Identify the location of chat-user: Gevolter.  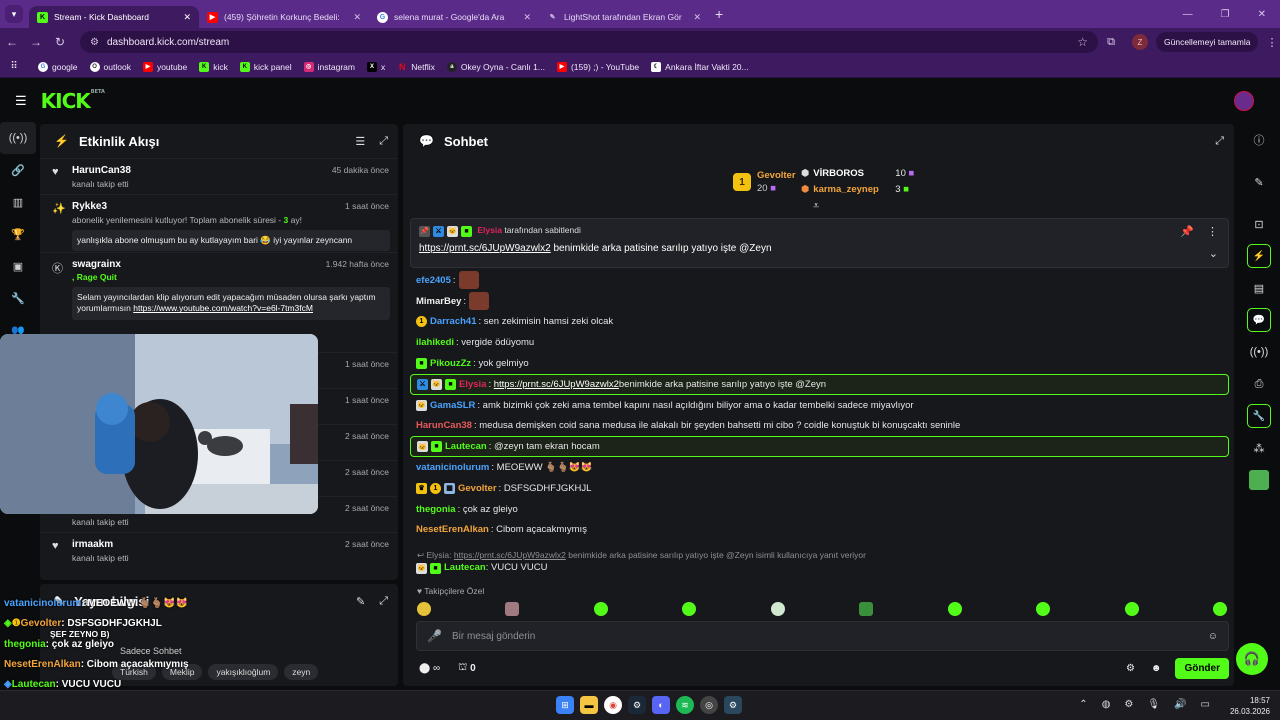
(477, 488).